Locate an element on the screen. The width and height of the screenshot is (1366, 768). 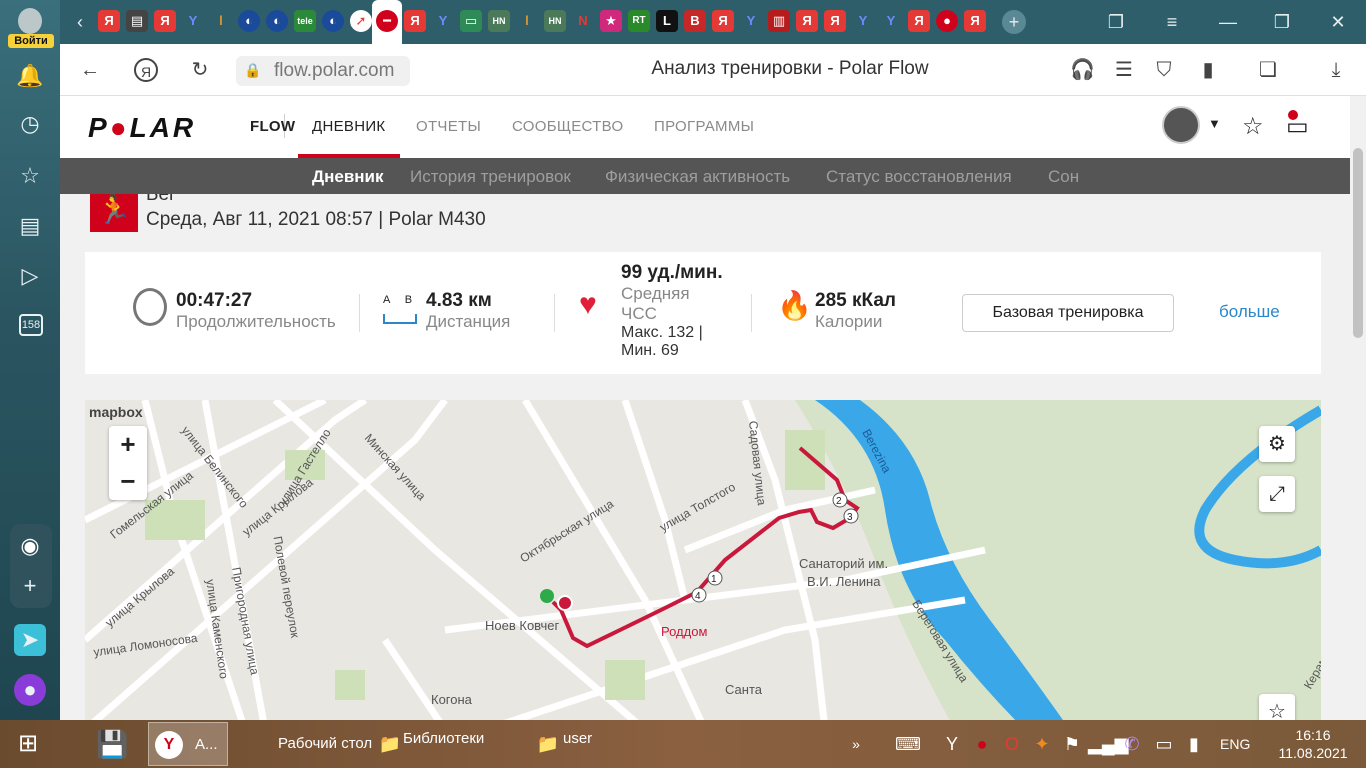
tab-active: ━ is located at coordinates (387, 22).